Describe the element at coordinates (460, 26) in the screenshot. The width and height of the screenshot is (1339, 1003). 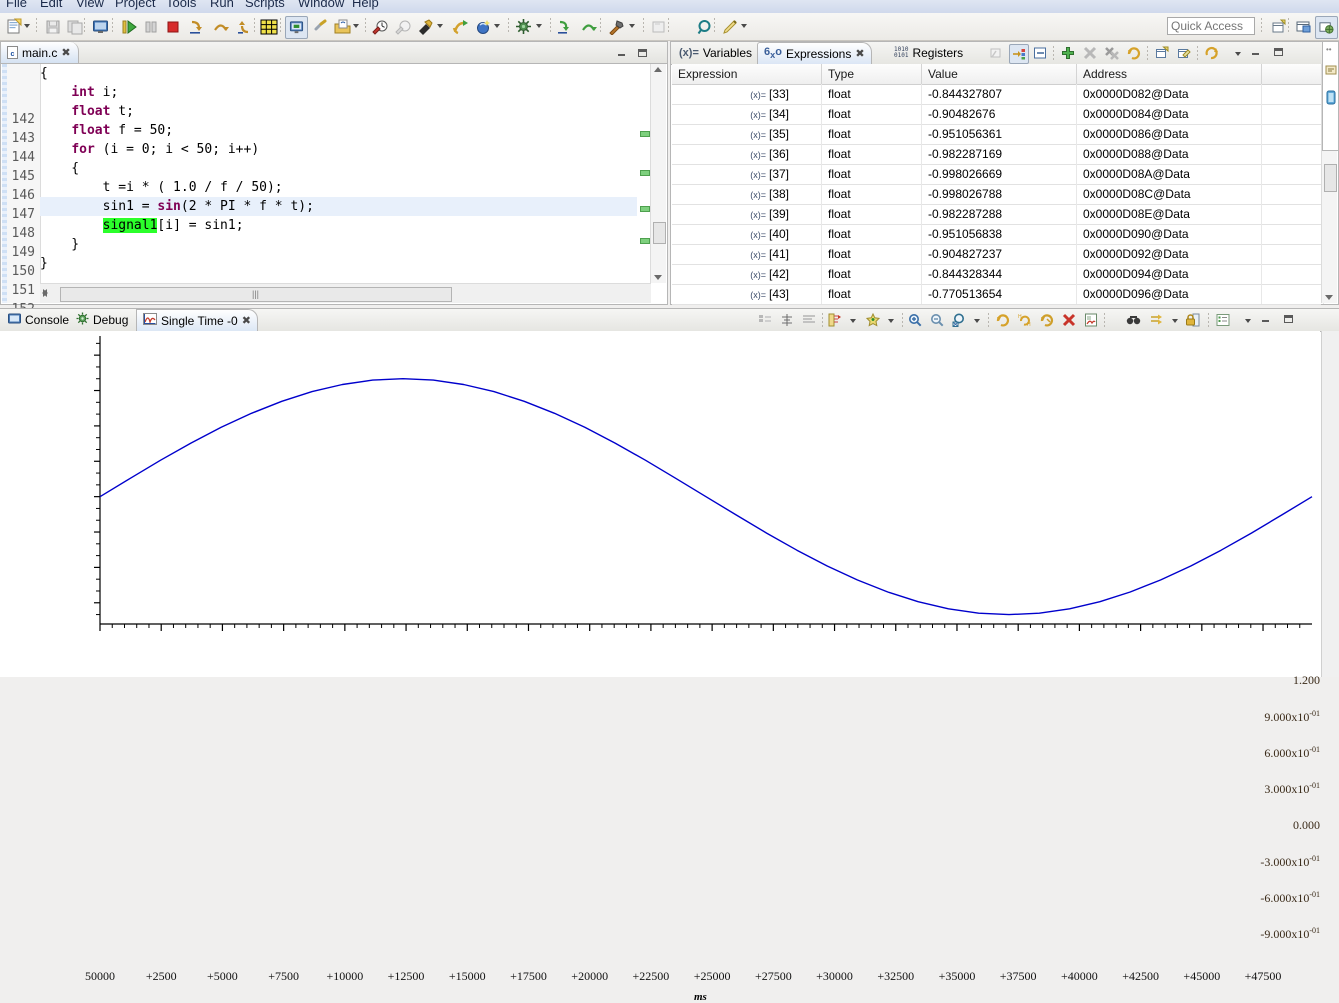
I see `run-icon` at that location.